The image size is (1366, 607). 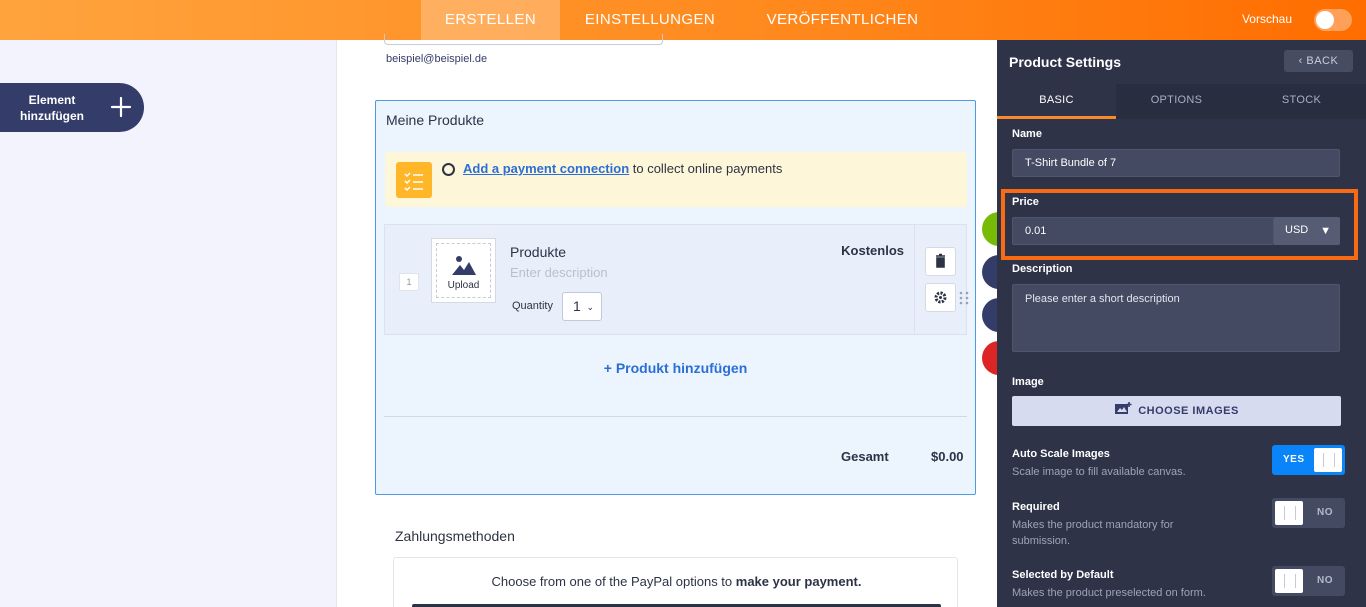 What do you see at coordinates (463, 285) in the screenshot?
I see `upload-label: Upload` at bounding box center [463, 285].